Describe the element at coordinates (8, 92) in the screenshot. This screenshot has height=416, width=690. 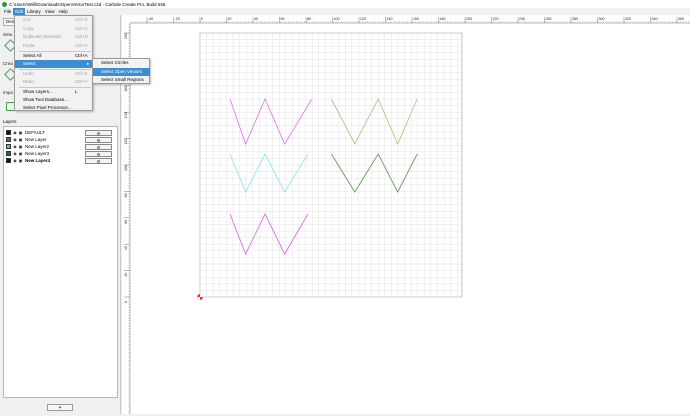
I see `import-label: Impo` at that location.